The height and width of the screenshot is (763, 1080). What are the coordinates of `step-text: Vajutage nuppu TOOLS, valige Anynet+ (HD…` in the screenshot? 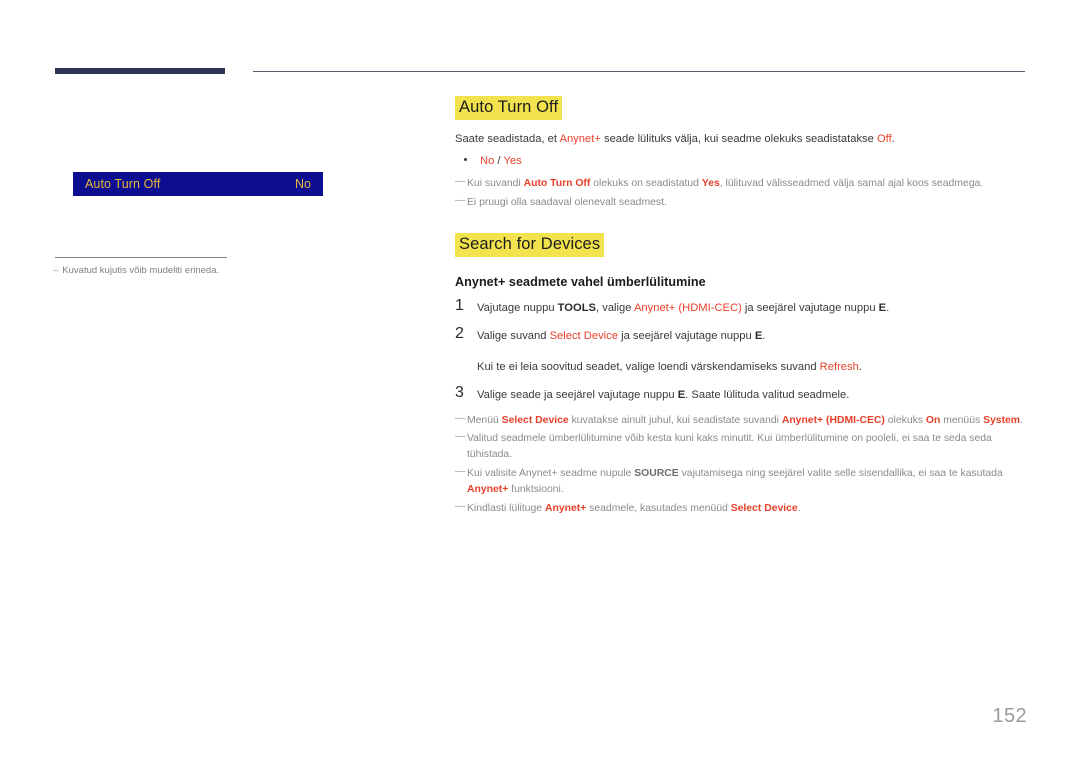 It's located at (752, 307).